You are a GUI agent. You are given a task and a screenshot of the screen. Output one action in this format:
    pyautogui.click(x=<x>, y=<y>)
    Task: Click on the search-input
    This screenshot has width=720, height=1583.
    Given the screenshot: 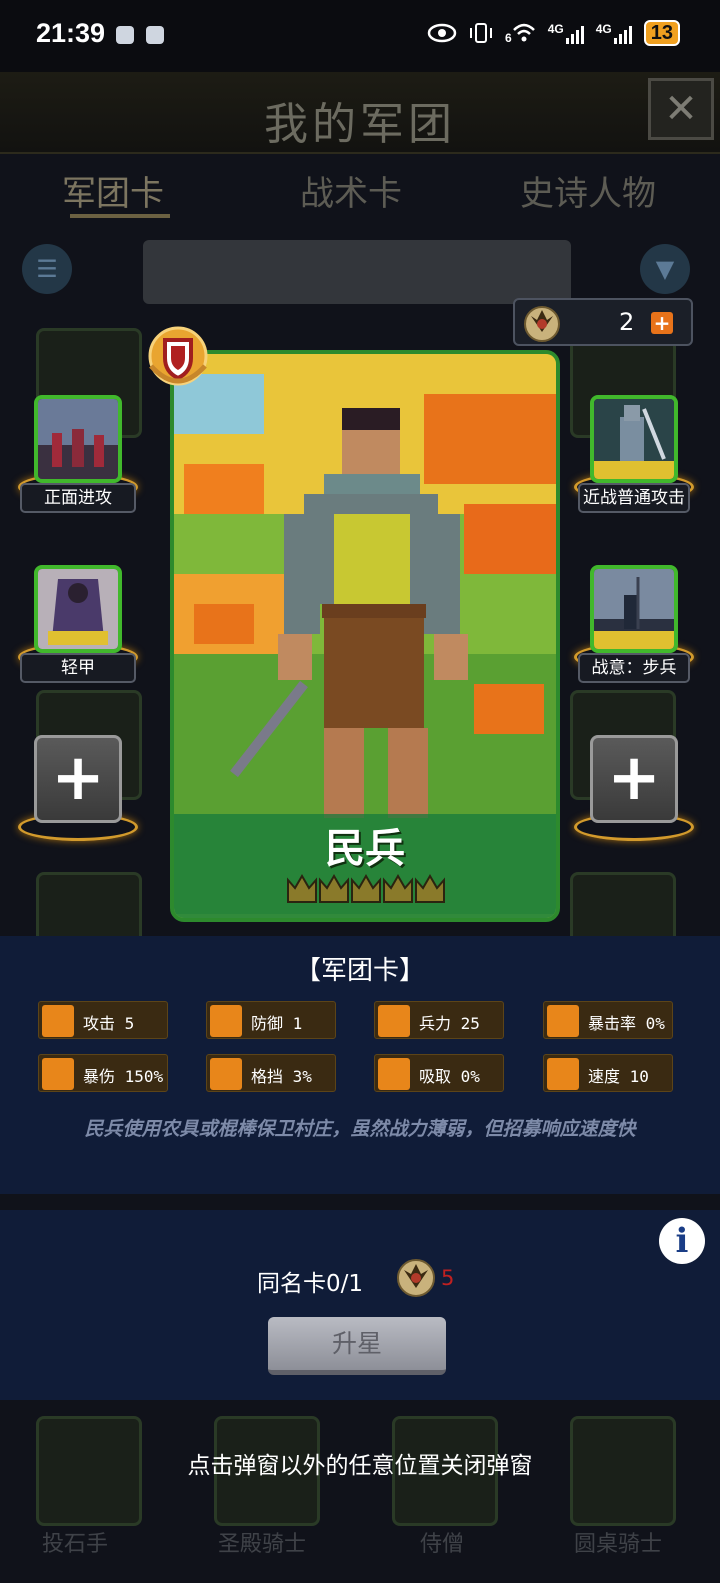 What is the action you would take?
    pyautogui.click(x=357, y=272)
    